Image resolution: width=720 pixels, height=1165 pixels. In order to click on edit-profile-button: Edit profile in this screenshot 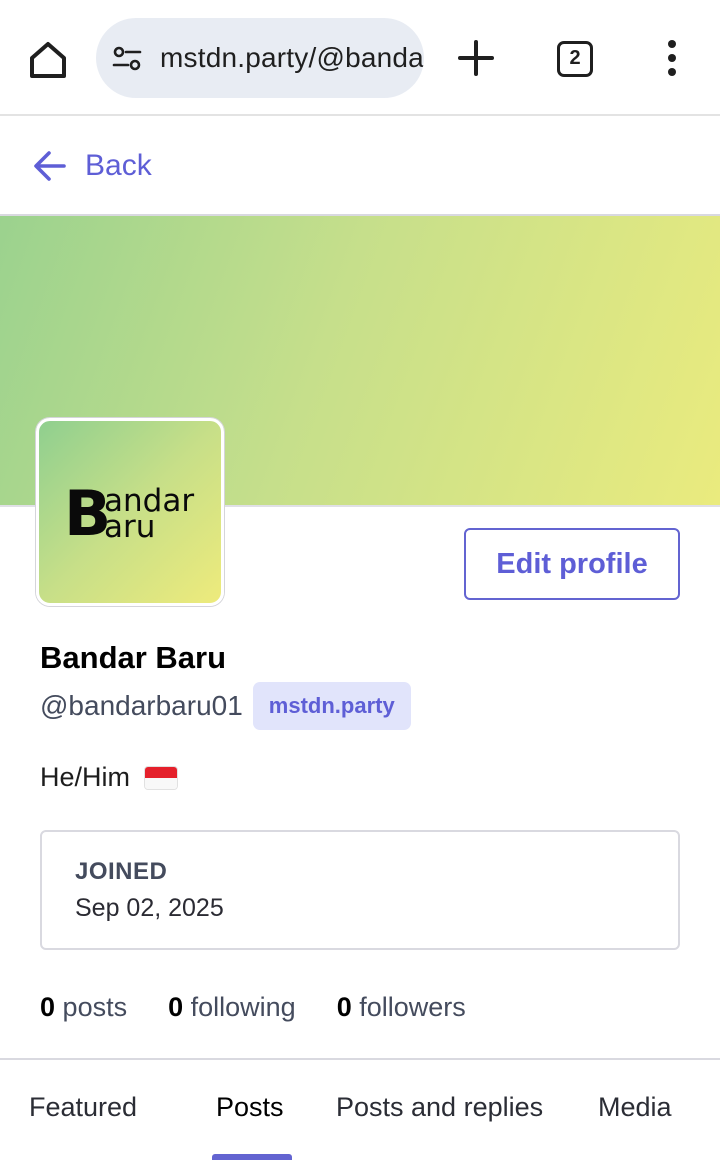, I will do `click(572, 564)`.